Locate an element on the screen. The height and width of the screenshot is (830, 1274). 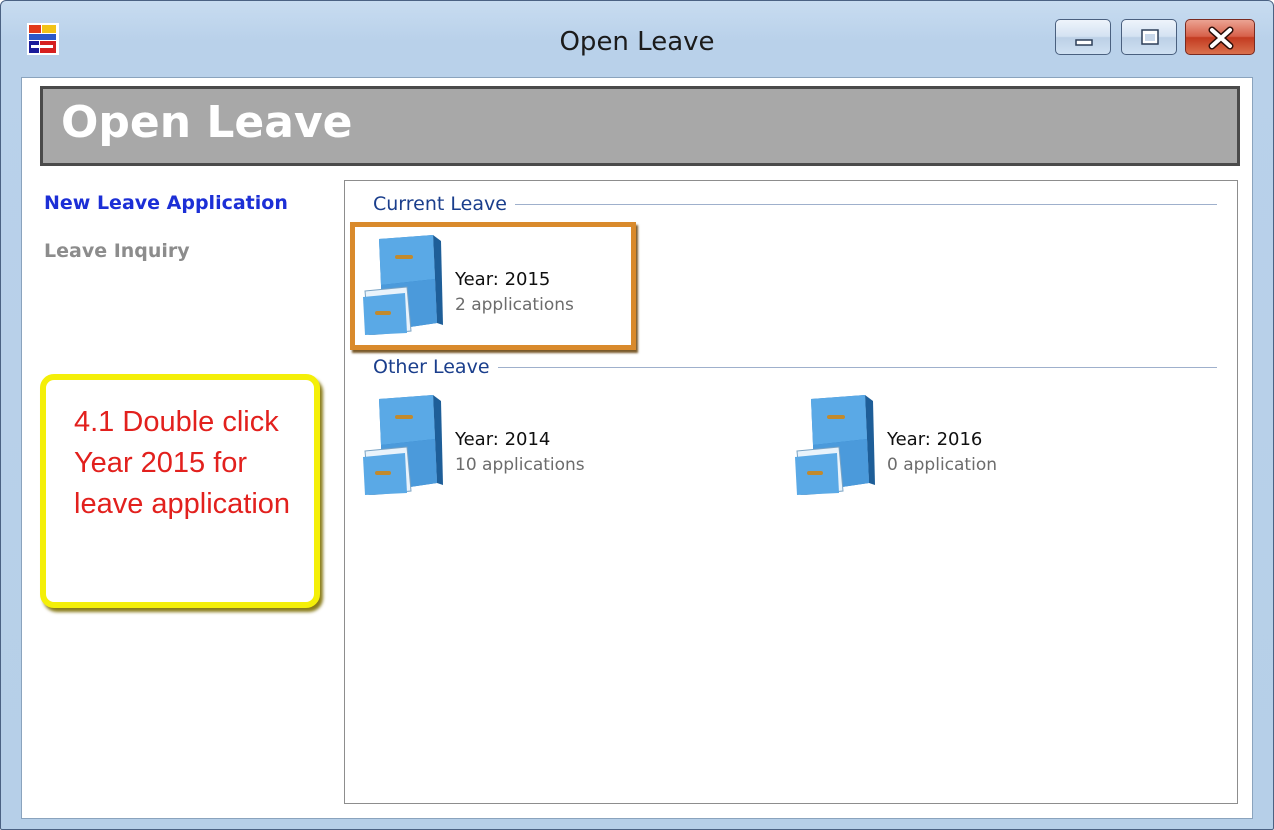
title-bar: Open Leave is located at coordinates (637, 39).